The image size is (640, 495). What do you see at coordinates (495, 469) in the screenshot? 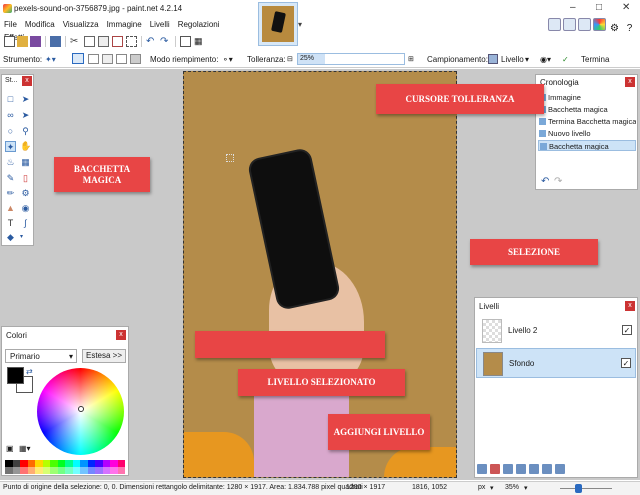
I see `delete-layer-icon` at bounding box center [495, 469].